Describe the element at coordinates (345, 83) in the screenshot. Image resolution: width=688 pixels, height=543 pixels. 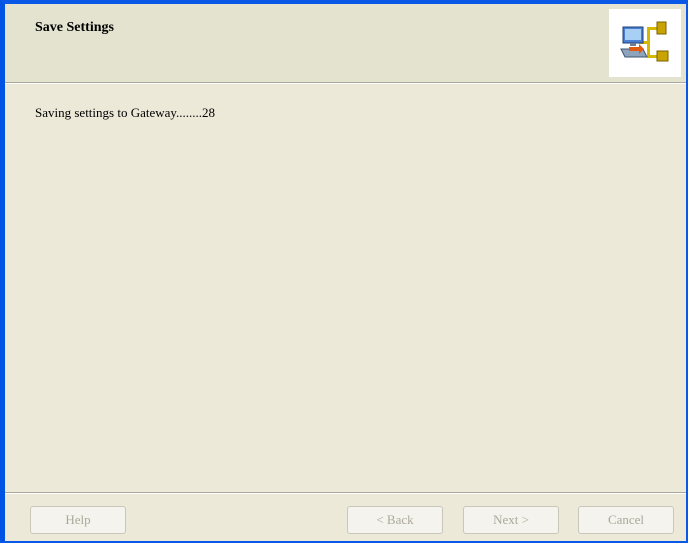
I see `header-divider` at that location.